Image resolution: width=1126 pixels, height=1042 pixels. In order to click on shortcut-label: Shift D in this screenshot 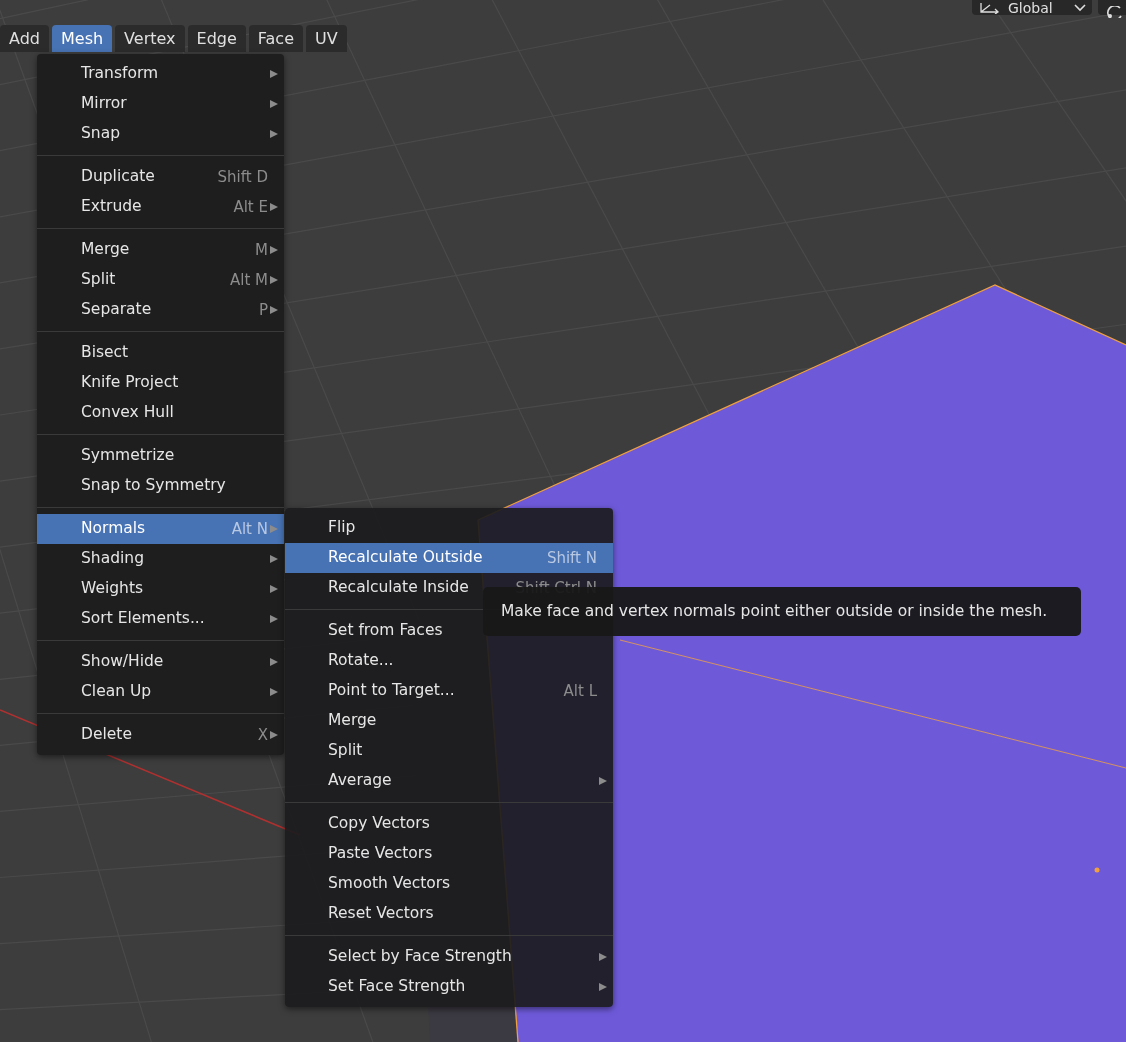, I will do `click(242, 177)`.